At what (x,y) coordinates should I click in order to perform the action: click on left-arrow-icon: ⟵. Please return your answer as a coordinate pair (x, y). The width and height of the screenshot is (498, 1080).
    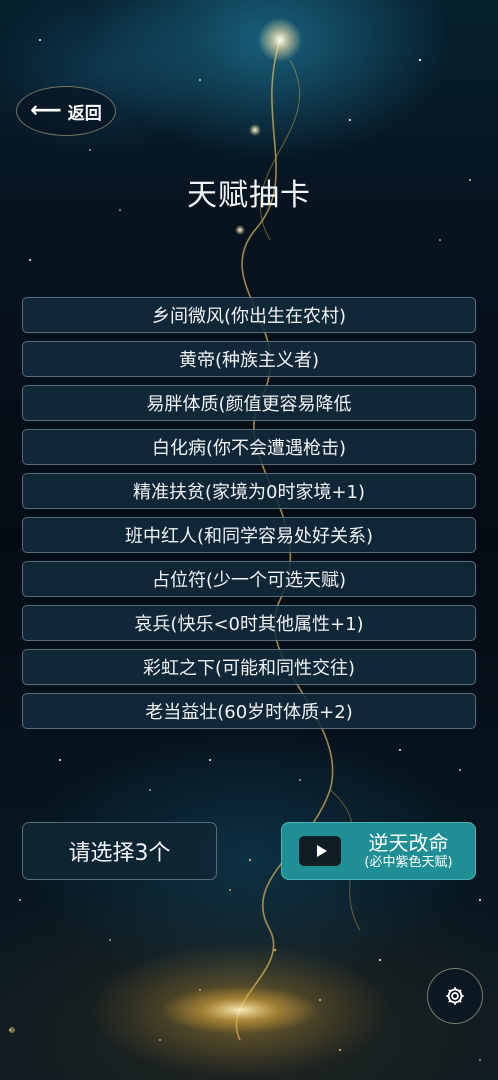
    Looking at the image, I should click on (46, 110).